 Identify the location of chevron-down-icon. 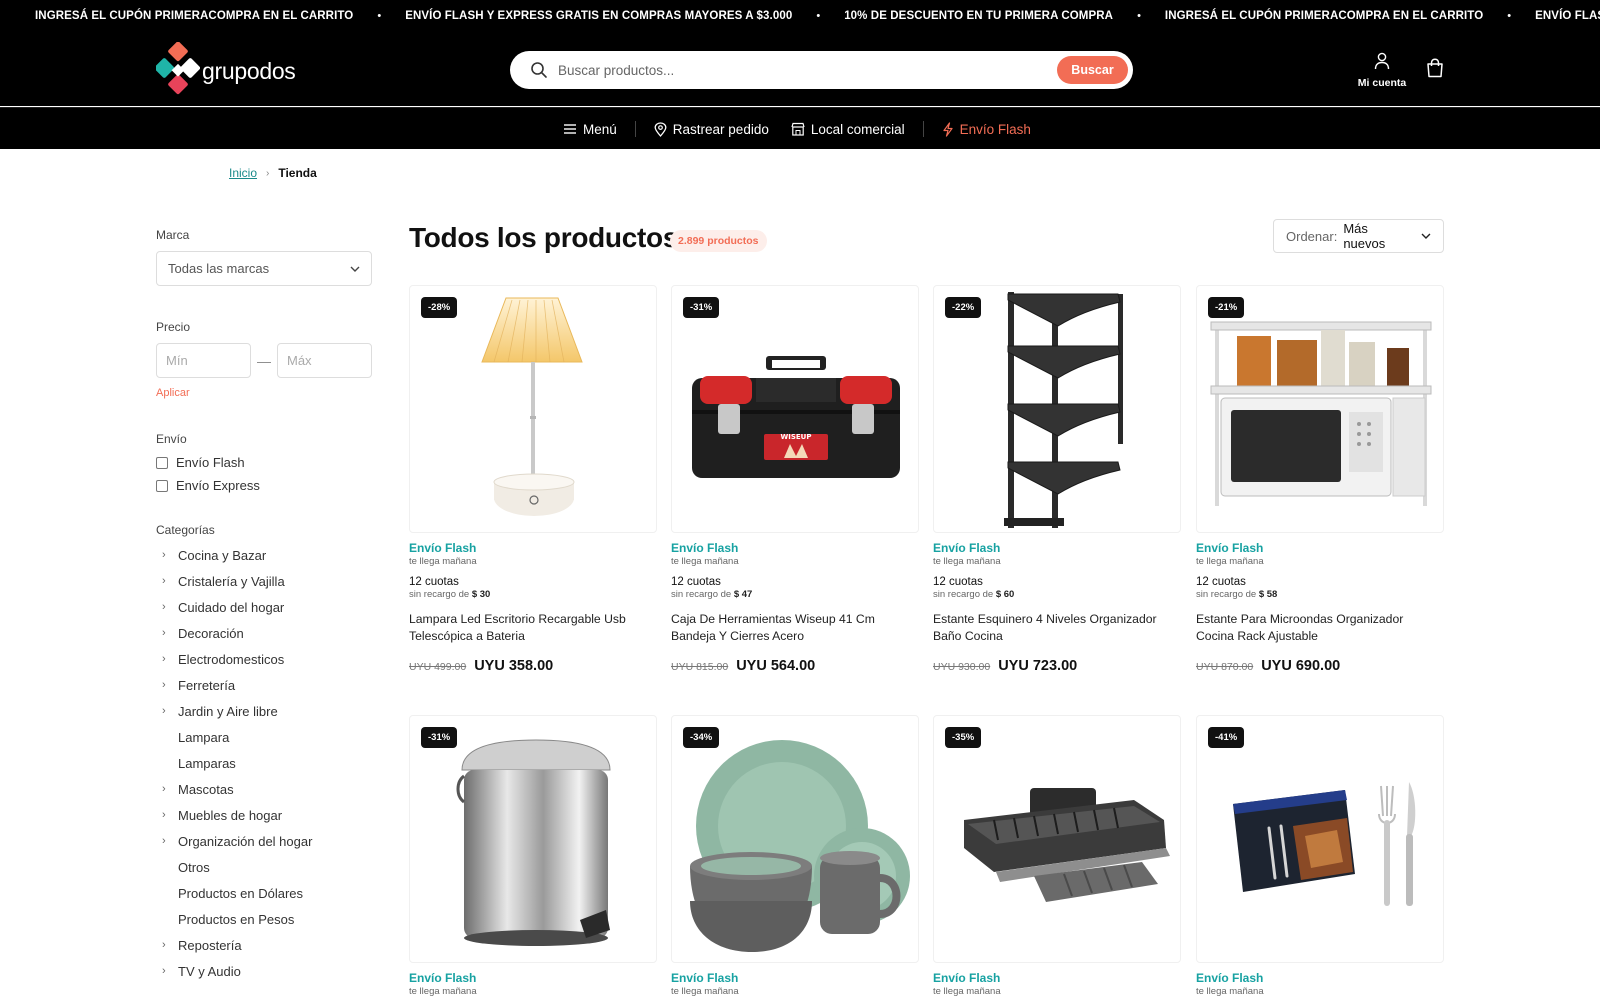
(355, 269).